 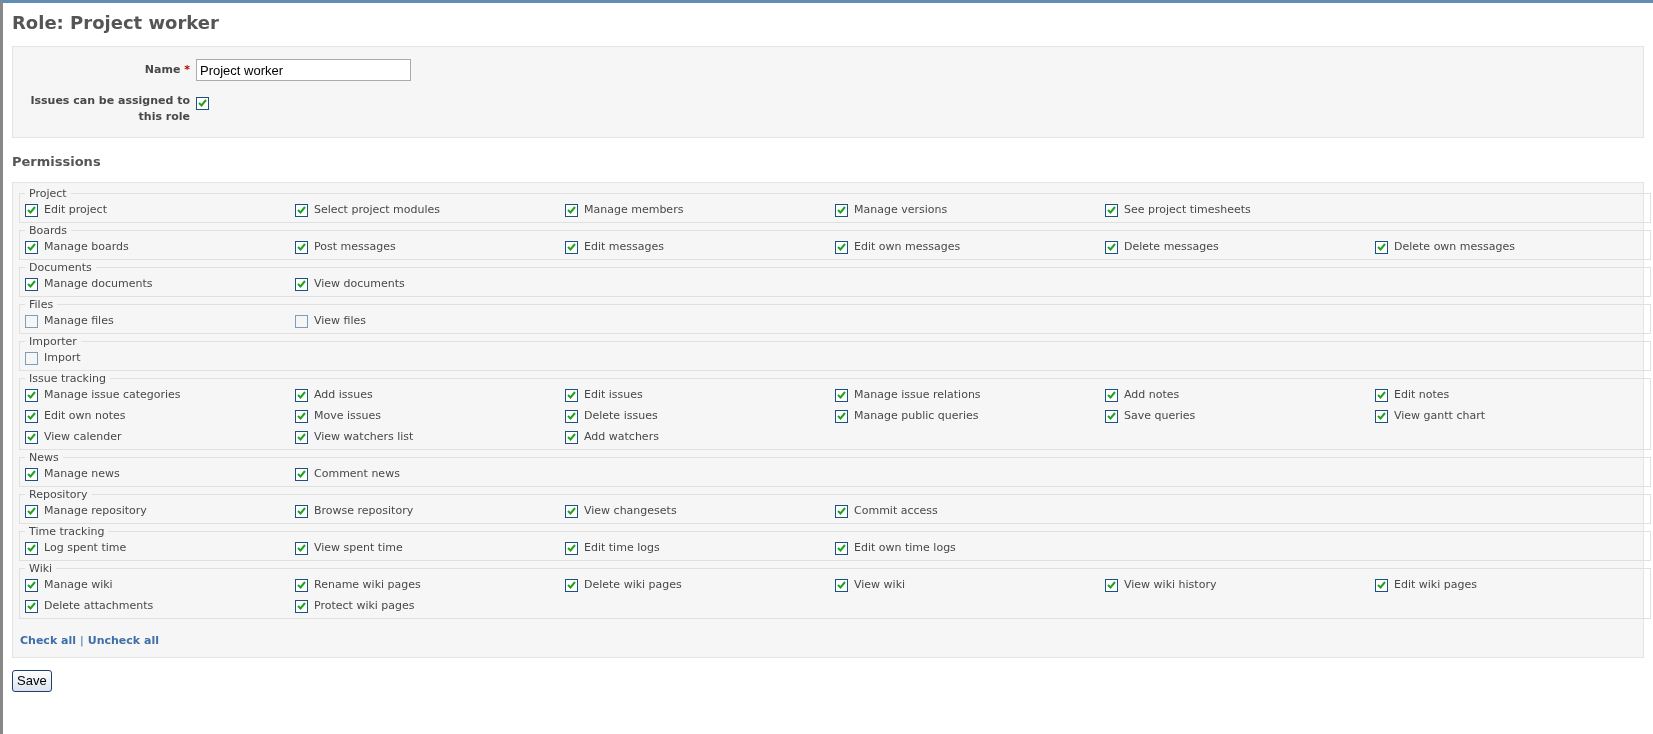 What do you see at coordinates (430, 606) in the screenshot?
I see `permission-option: Protect wiki pages` at bounding box center [430, 606].